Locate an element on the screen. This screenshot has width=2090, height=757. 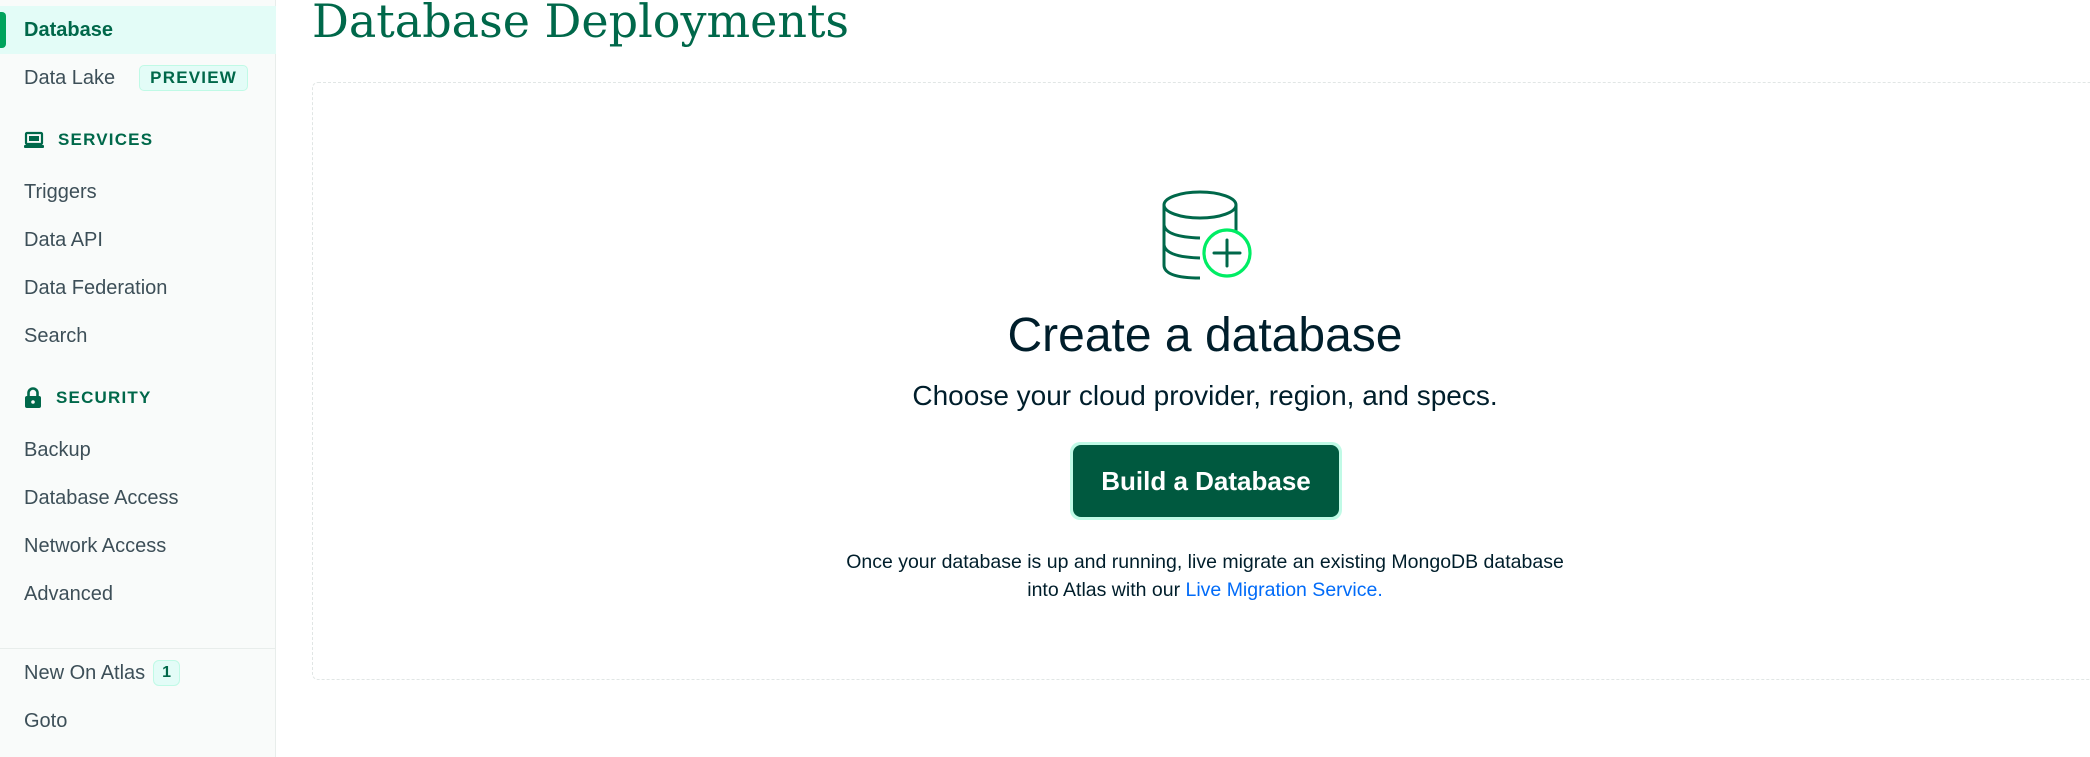
sidebar-item-label: Triggers is located at coordinates (60, 191).